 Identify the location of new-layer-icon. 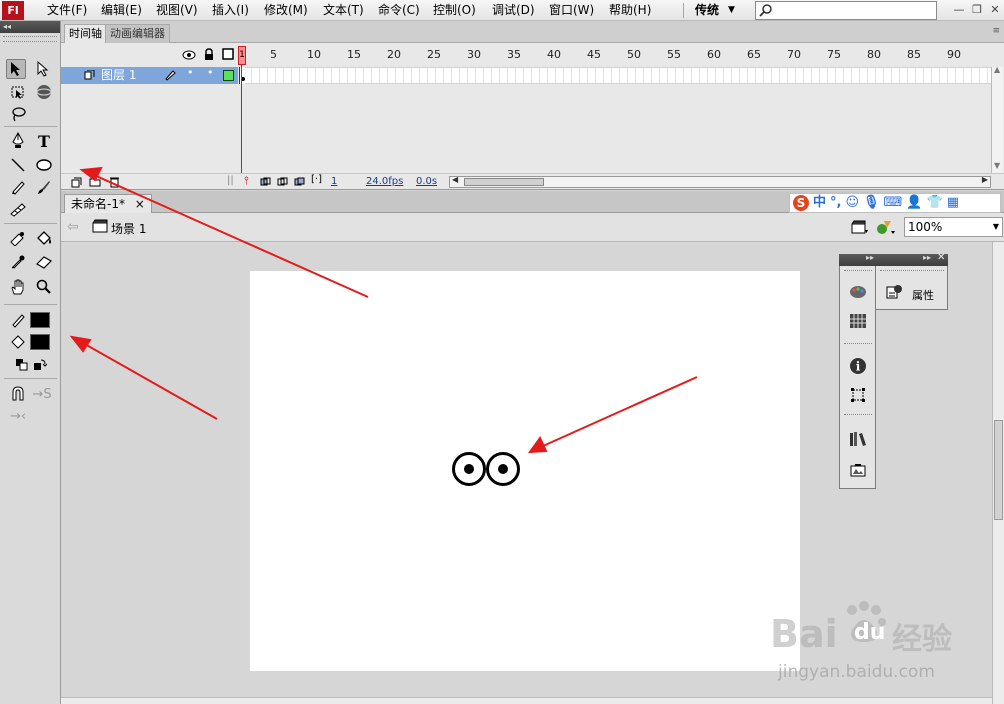
(76, 182).